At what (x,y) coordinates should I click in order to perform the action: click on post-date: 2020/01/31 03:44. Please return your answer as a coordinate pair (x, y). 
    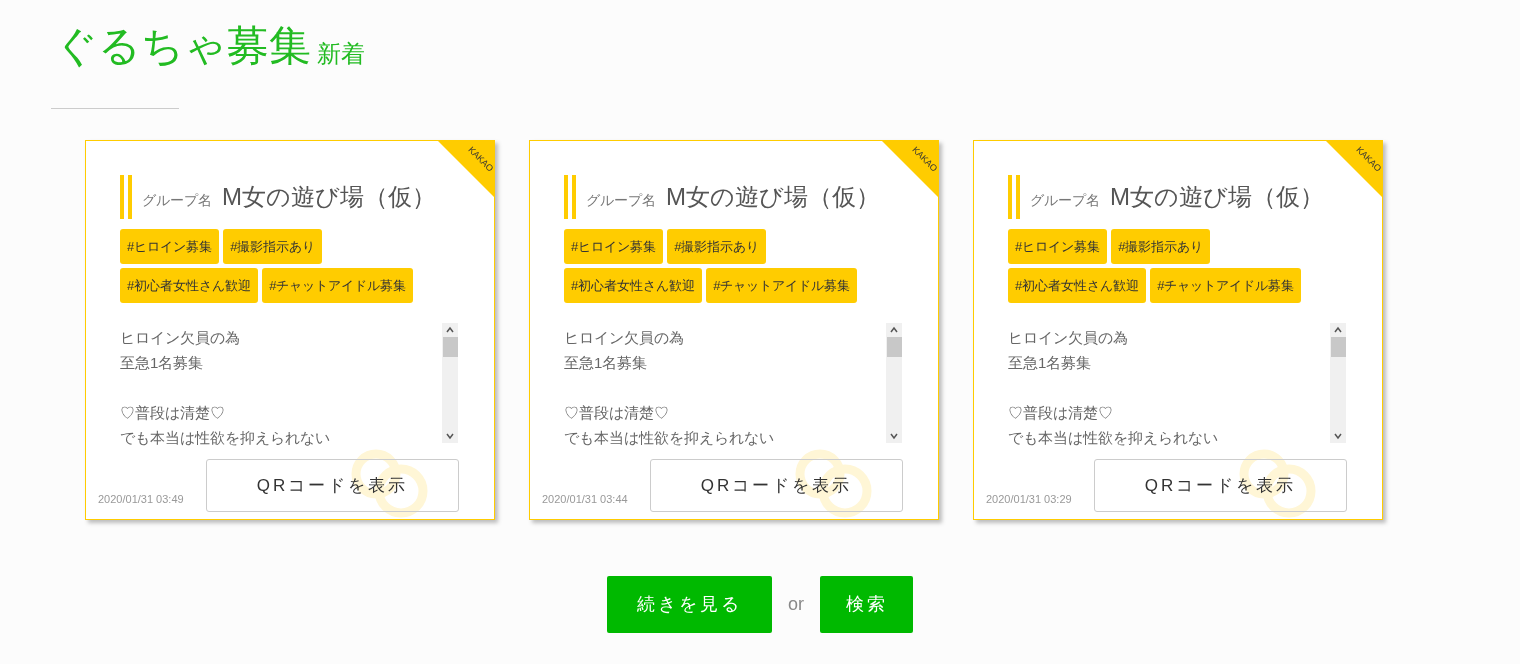
    Looking at the image, I should click on (585, 499).